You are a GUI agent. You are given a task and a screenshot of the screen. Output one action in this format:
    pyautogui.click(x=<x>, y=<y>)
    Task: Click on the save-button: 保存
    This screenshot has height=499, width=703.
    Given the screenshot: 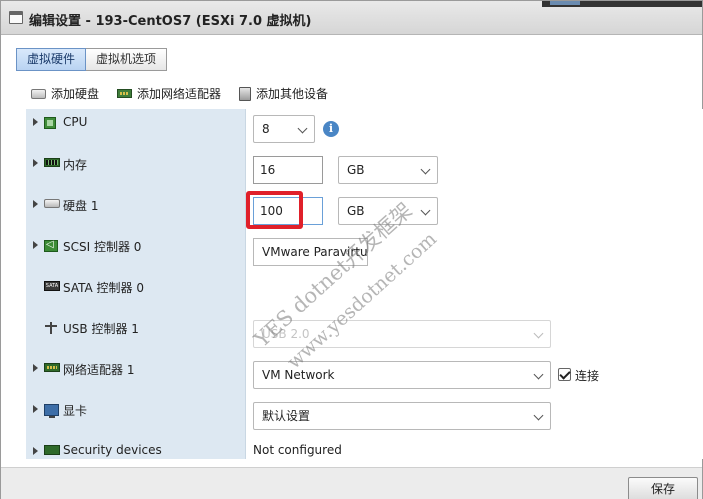 What is the action you would take?
    pyautogui.click(x=663, y=488)
    